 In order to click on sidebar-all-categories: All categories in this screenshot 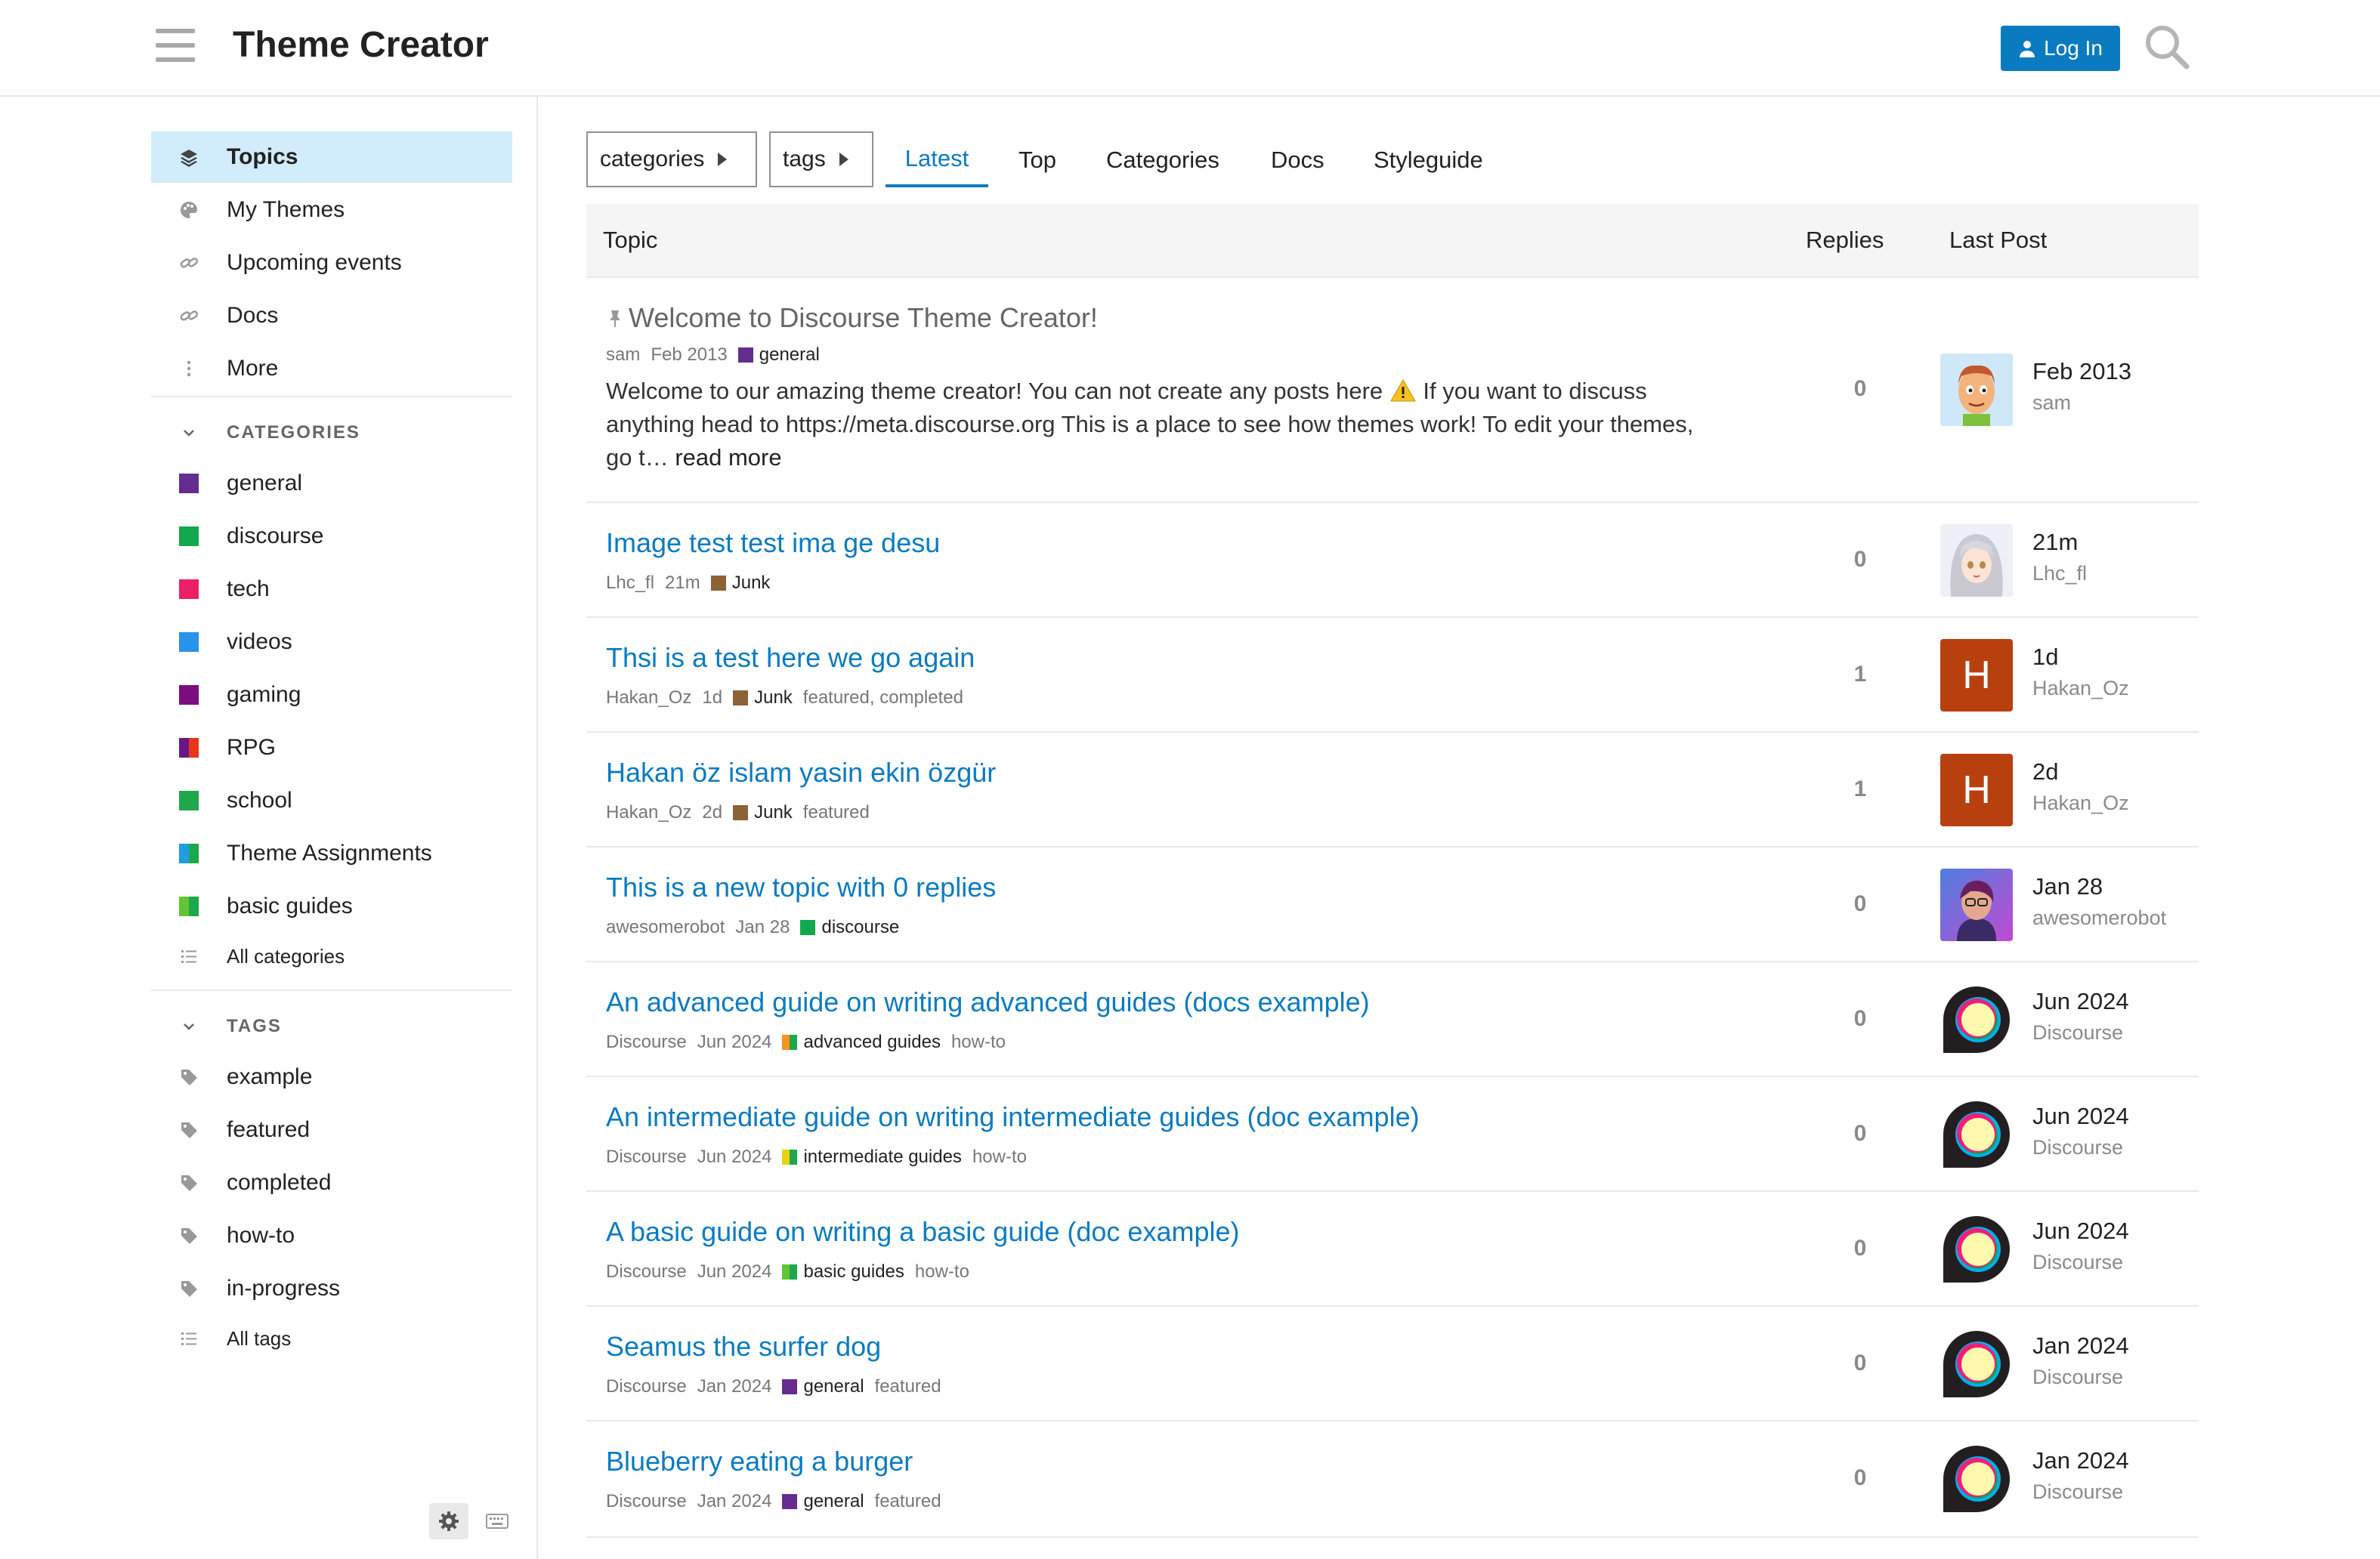, I will do `click(331, 956)`.